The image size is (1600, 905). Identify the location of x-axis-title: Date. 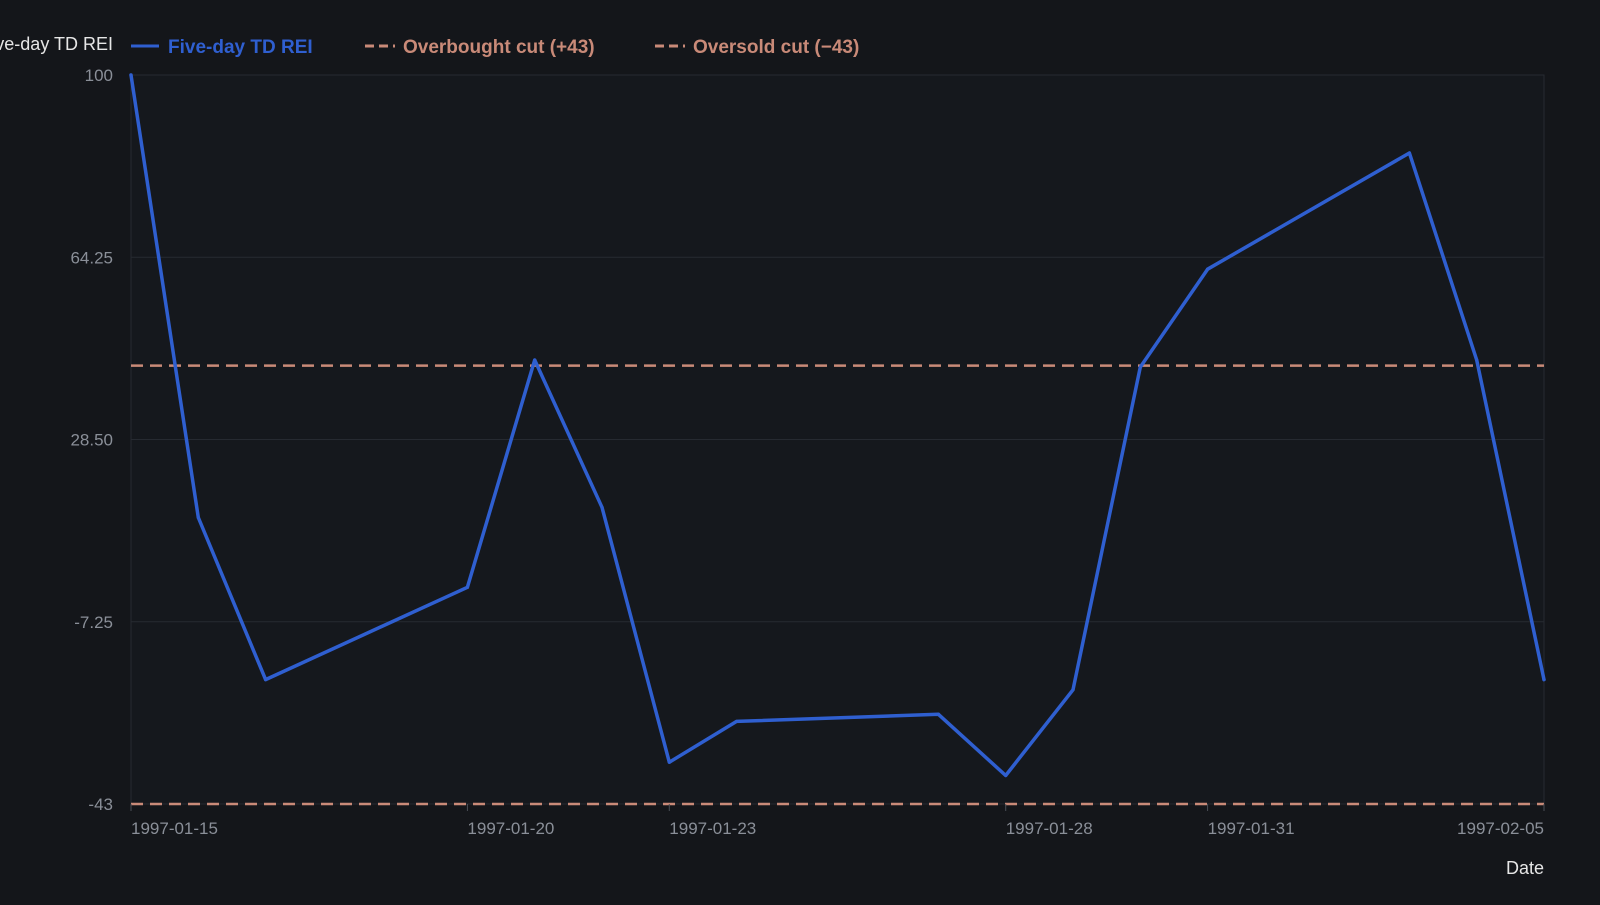
(1525, 868).